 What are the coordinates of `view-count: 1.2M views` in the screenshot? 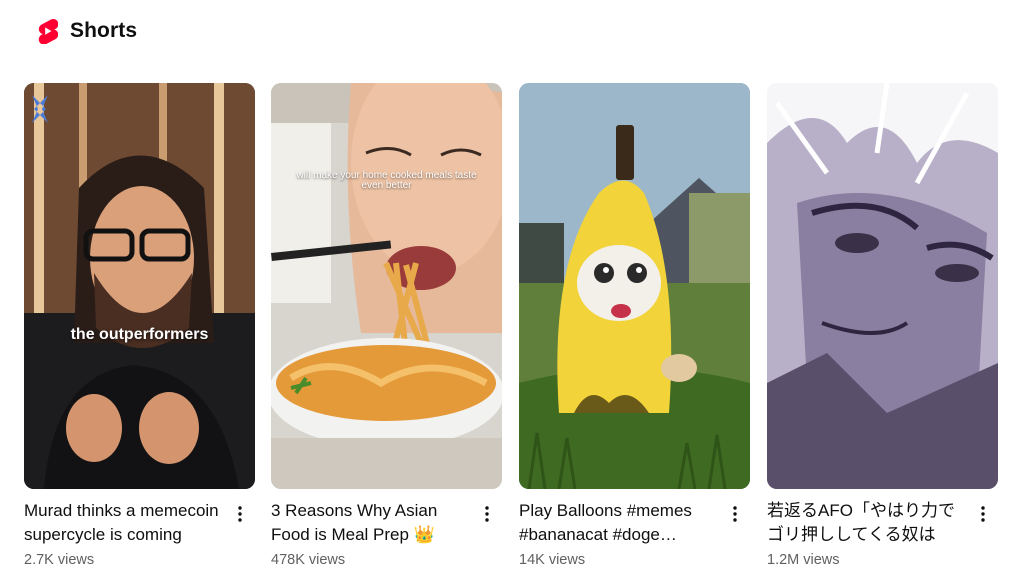 It's located at (803, 560).